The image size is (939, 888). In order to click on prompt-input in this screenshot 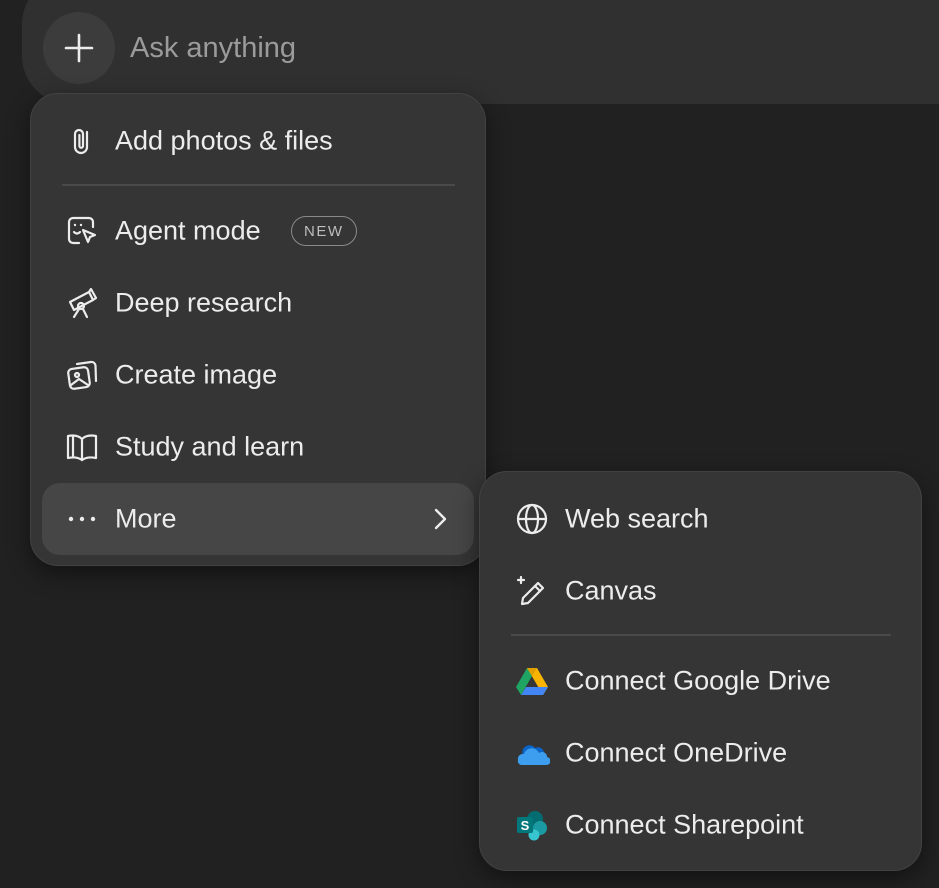, I will do `click(480, 48)`.